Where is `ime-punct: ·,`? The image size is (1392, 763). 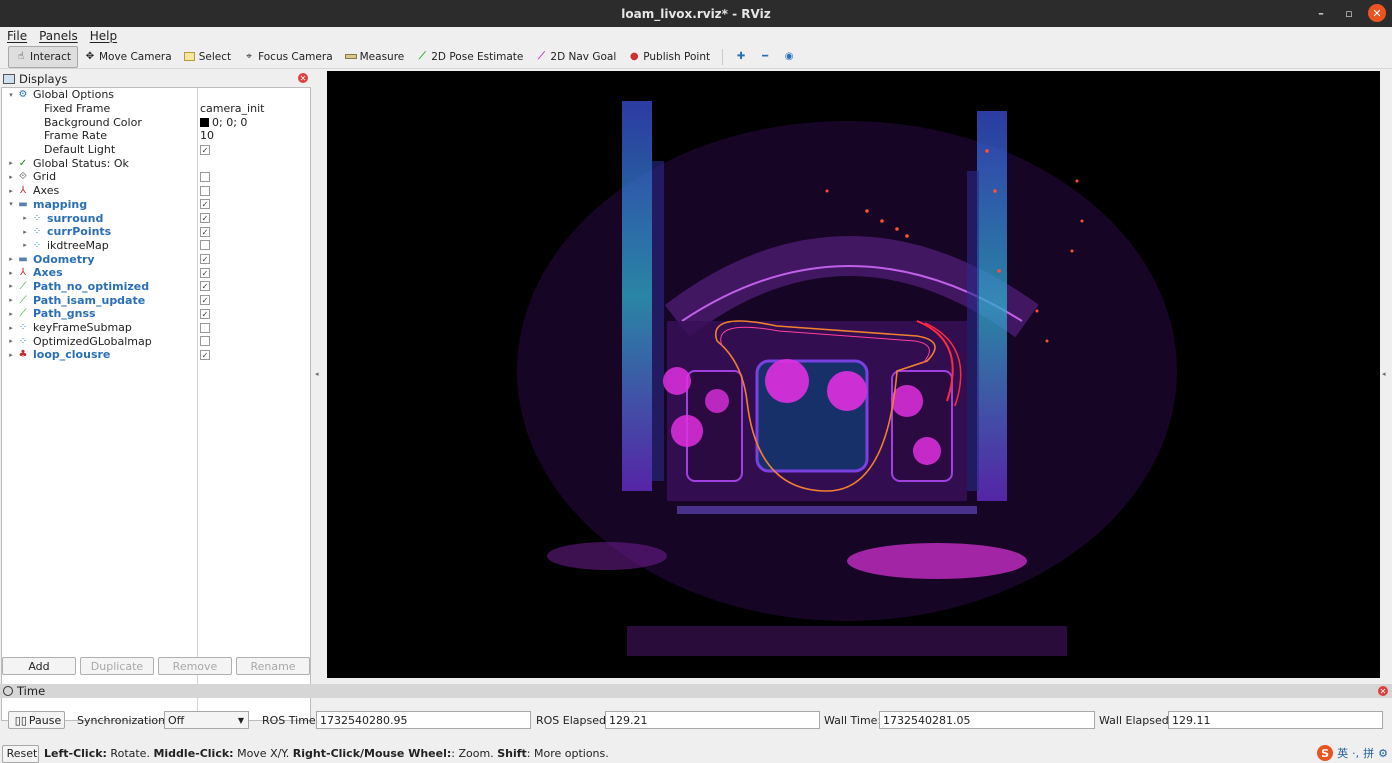
ime-punct: ·, is located at coordinates (1355, 753).